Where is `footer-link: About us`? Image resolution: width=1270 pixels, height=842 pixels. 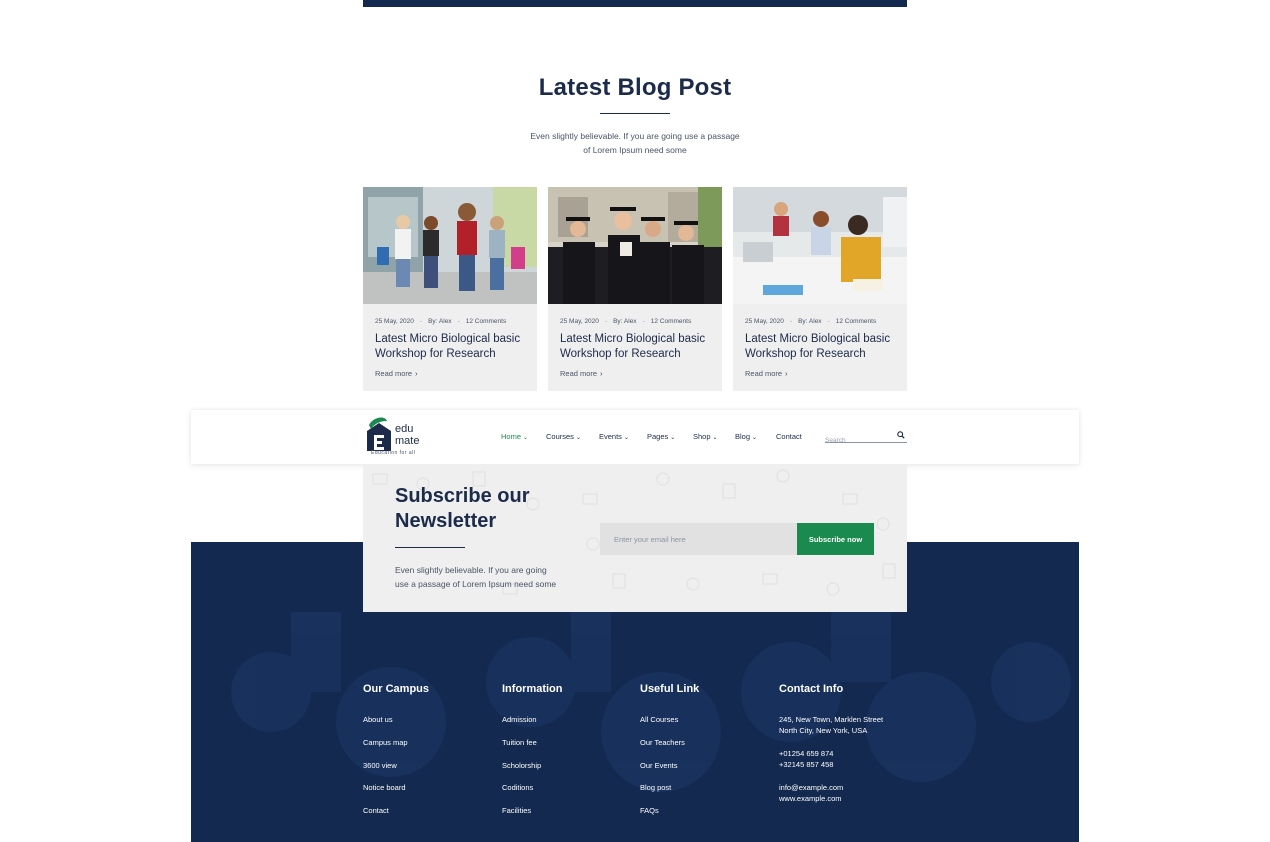 footer-link: About us is located at coordinates (378, 719).